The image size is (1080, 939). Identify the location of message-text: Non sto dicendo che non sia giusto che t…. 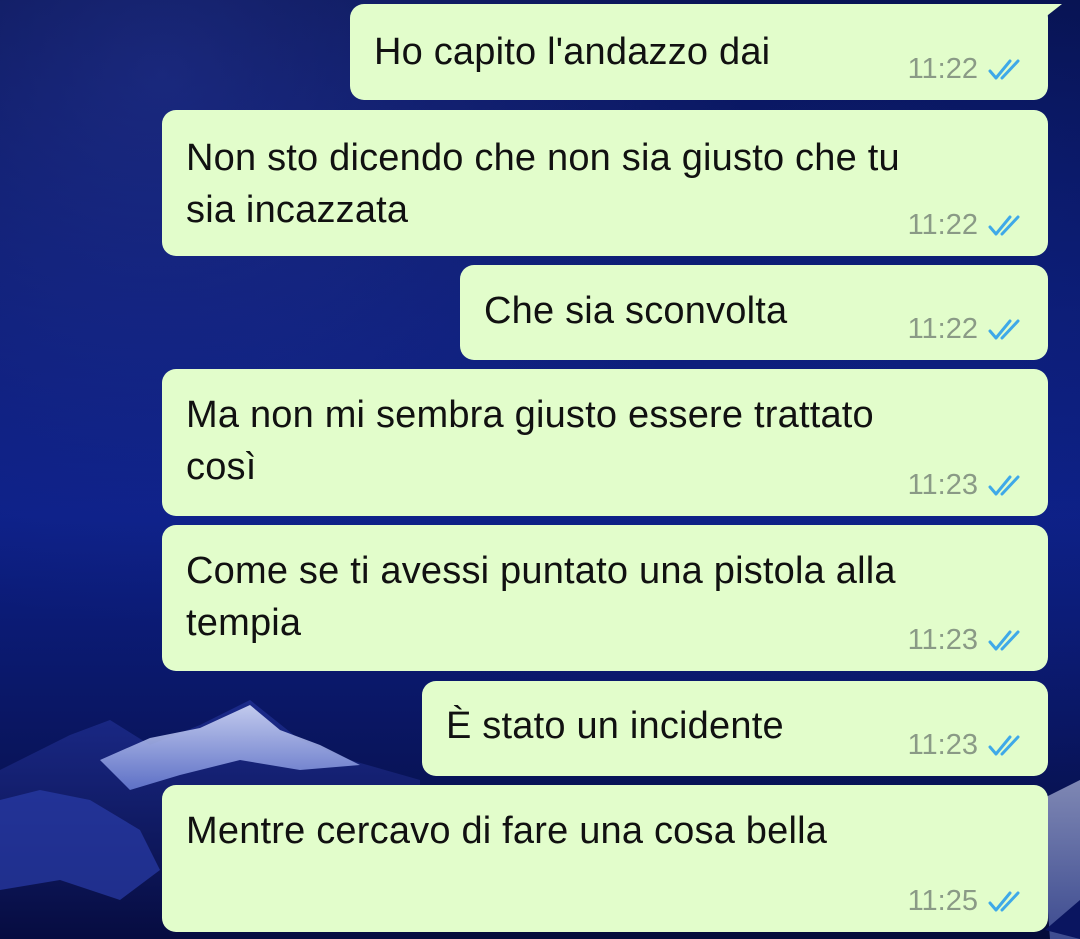
(543, 184).